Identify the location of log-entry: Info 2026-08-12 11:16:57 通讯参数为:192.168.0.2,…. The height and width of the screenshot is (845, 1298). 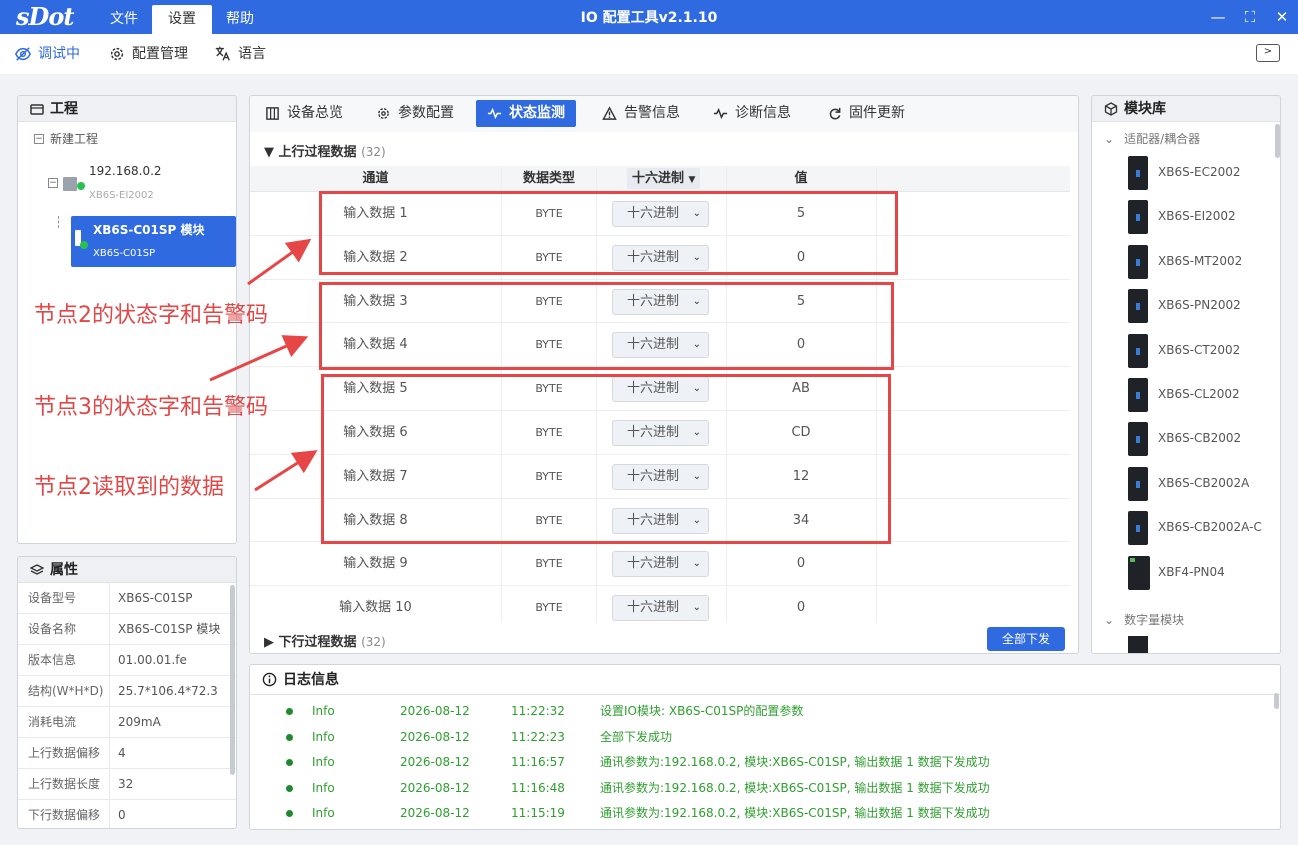
(760, 762).